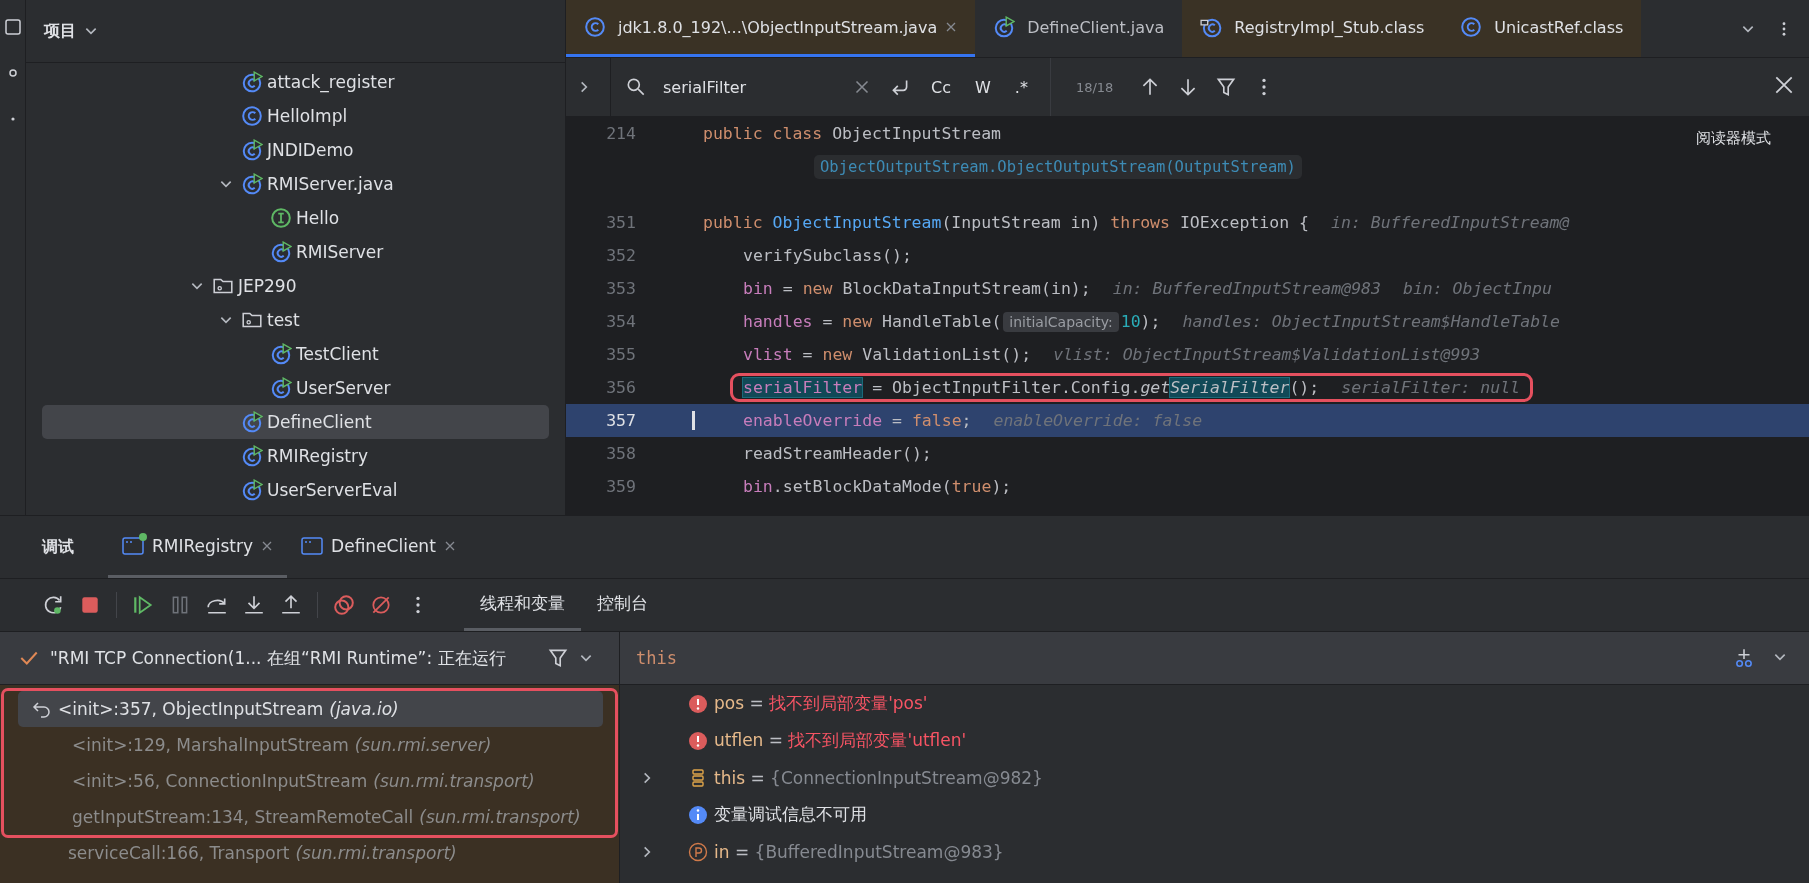 Image resolution: width=1809 pixels, height=883 pixels. I want to click on stack-frame: <init>:56, ConnectionInputStream (sun.rmi.transport), so click(310, 781).